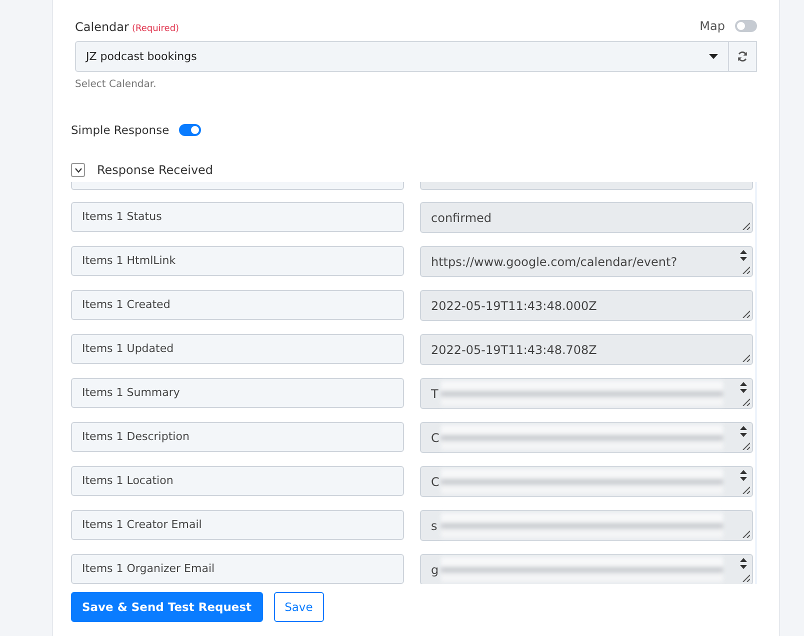 This screenshot has width=804, height=636. I want to click on input-field: Items 1 Status, so click(237, 217).